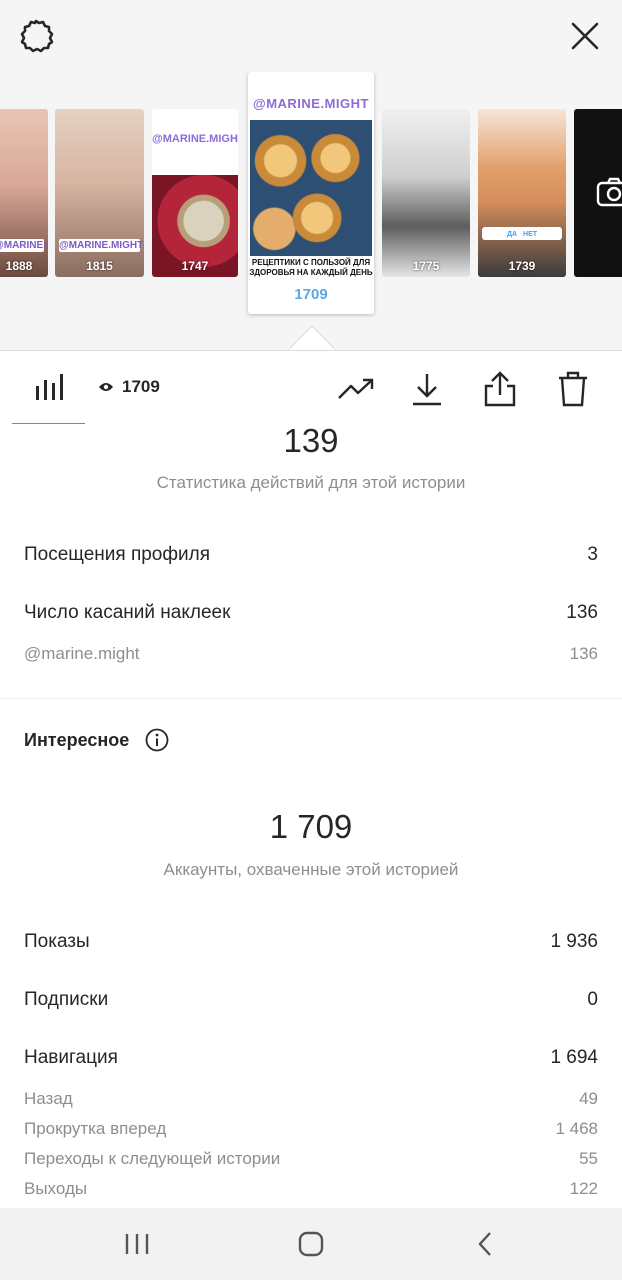 The image size is (622, 1280). I want to click on share-button, so click(500, 389).